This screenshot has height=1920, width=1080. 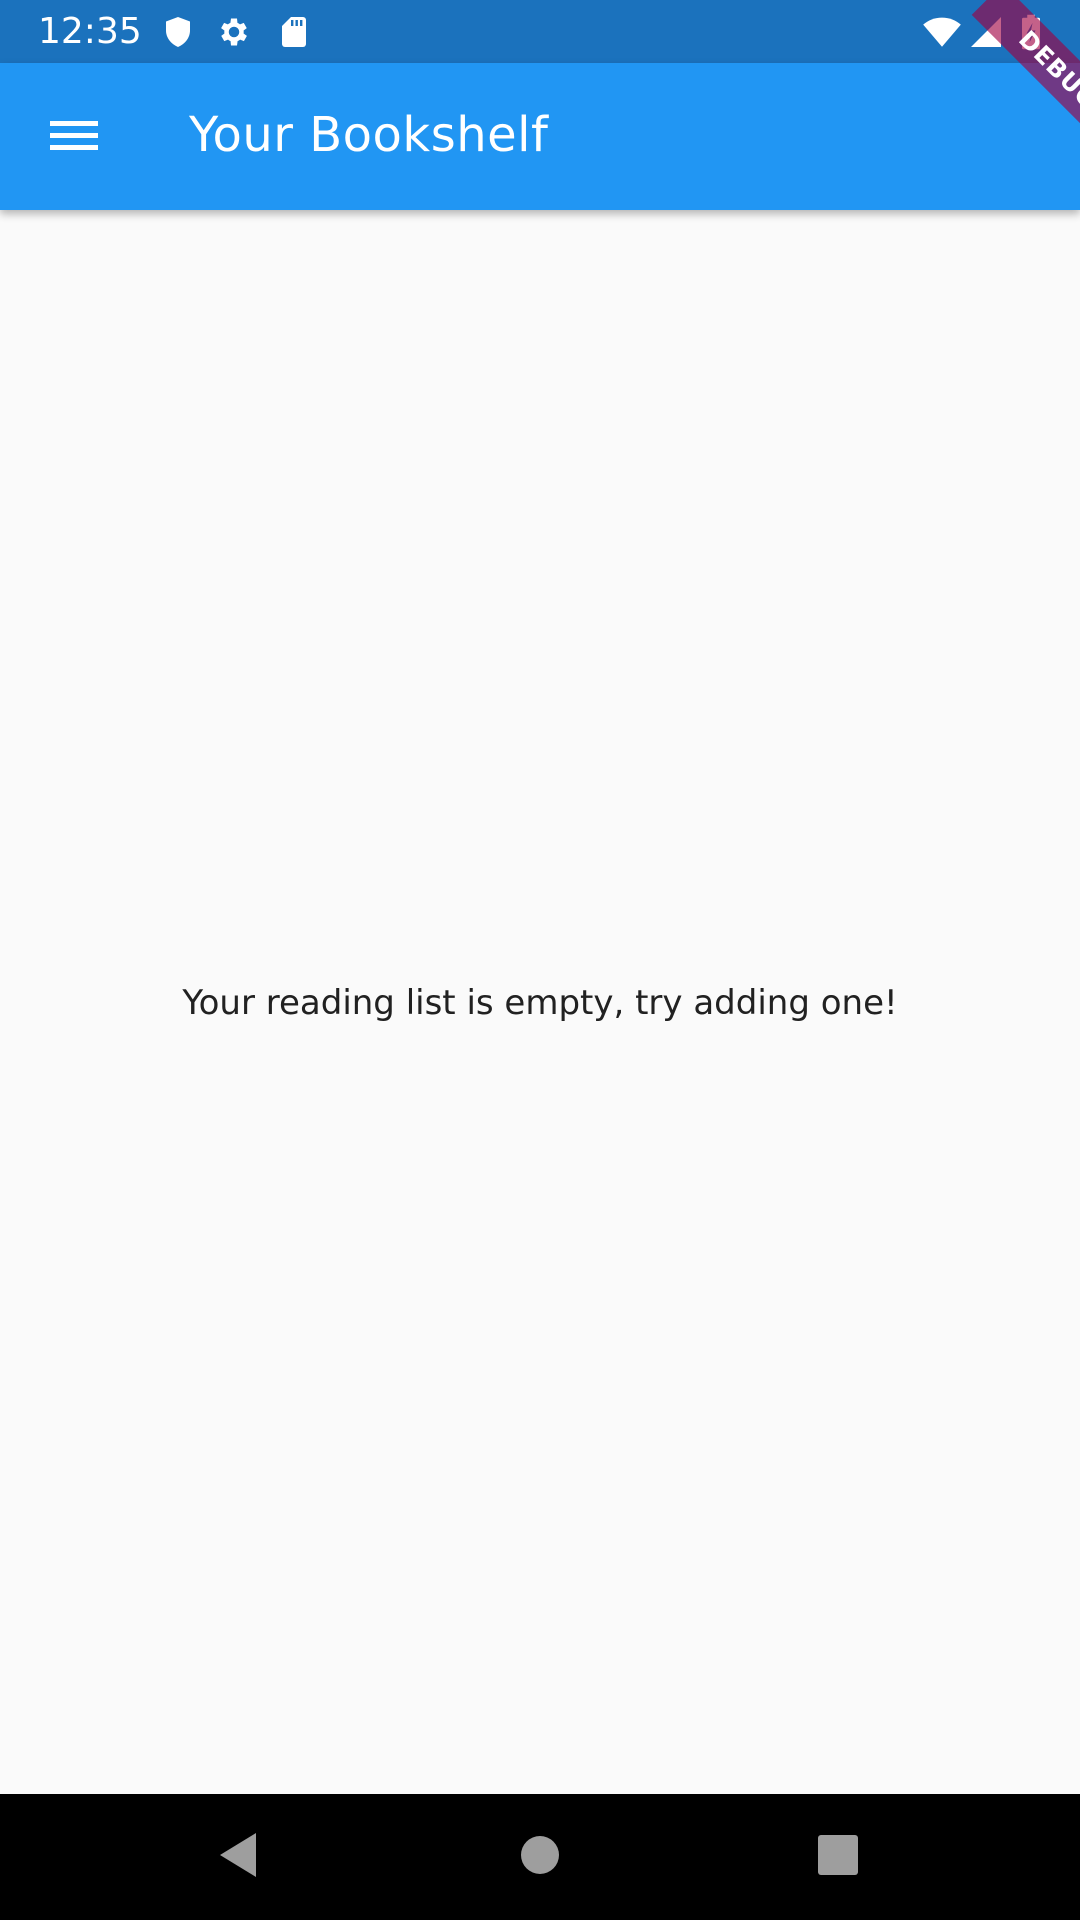 I want to click on system-nav-bar, so click(x=540, y=1857).